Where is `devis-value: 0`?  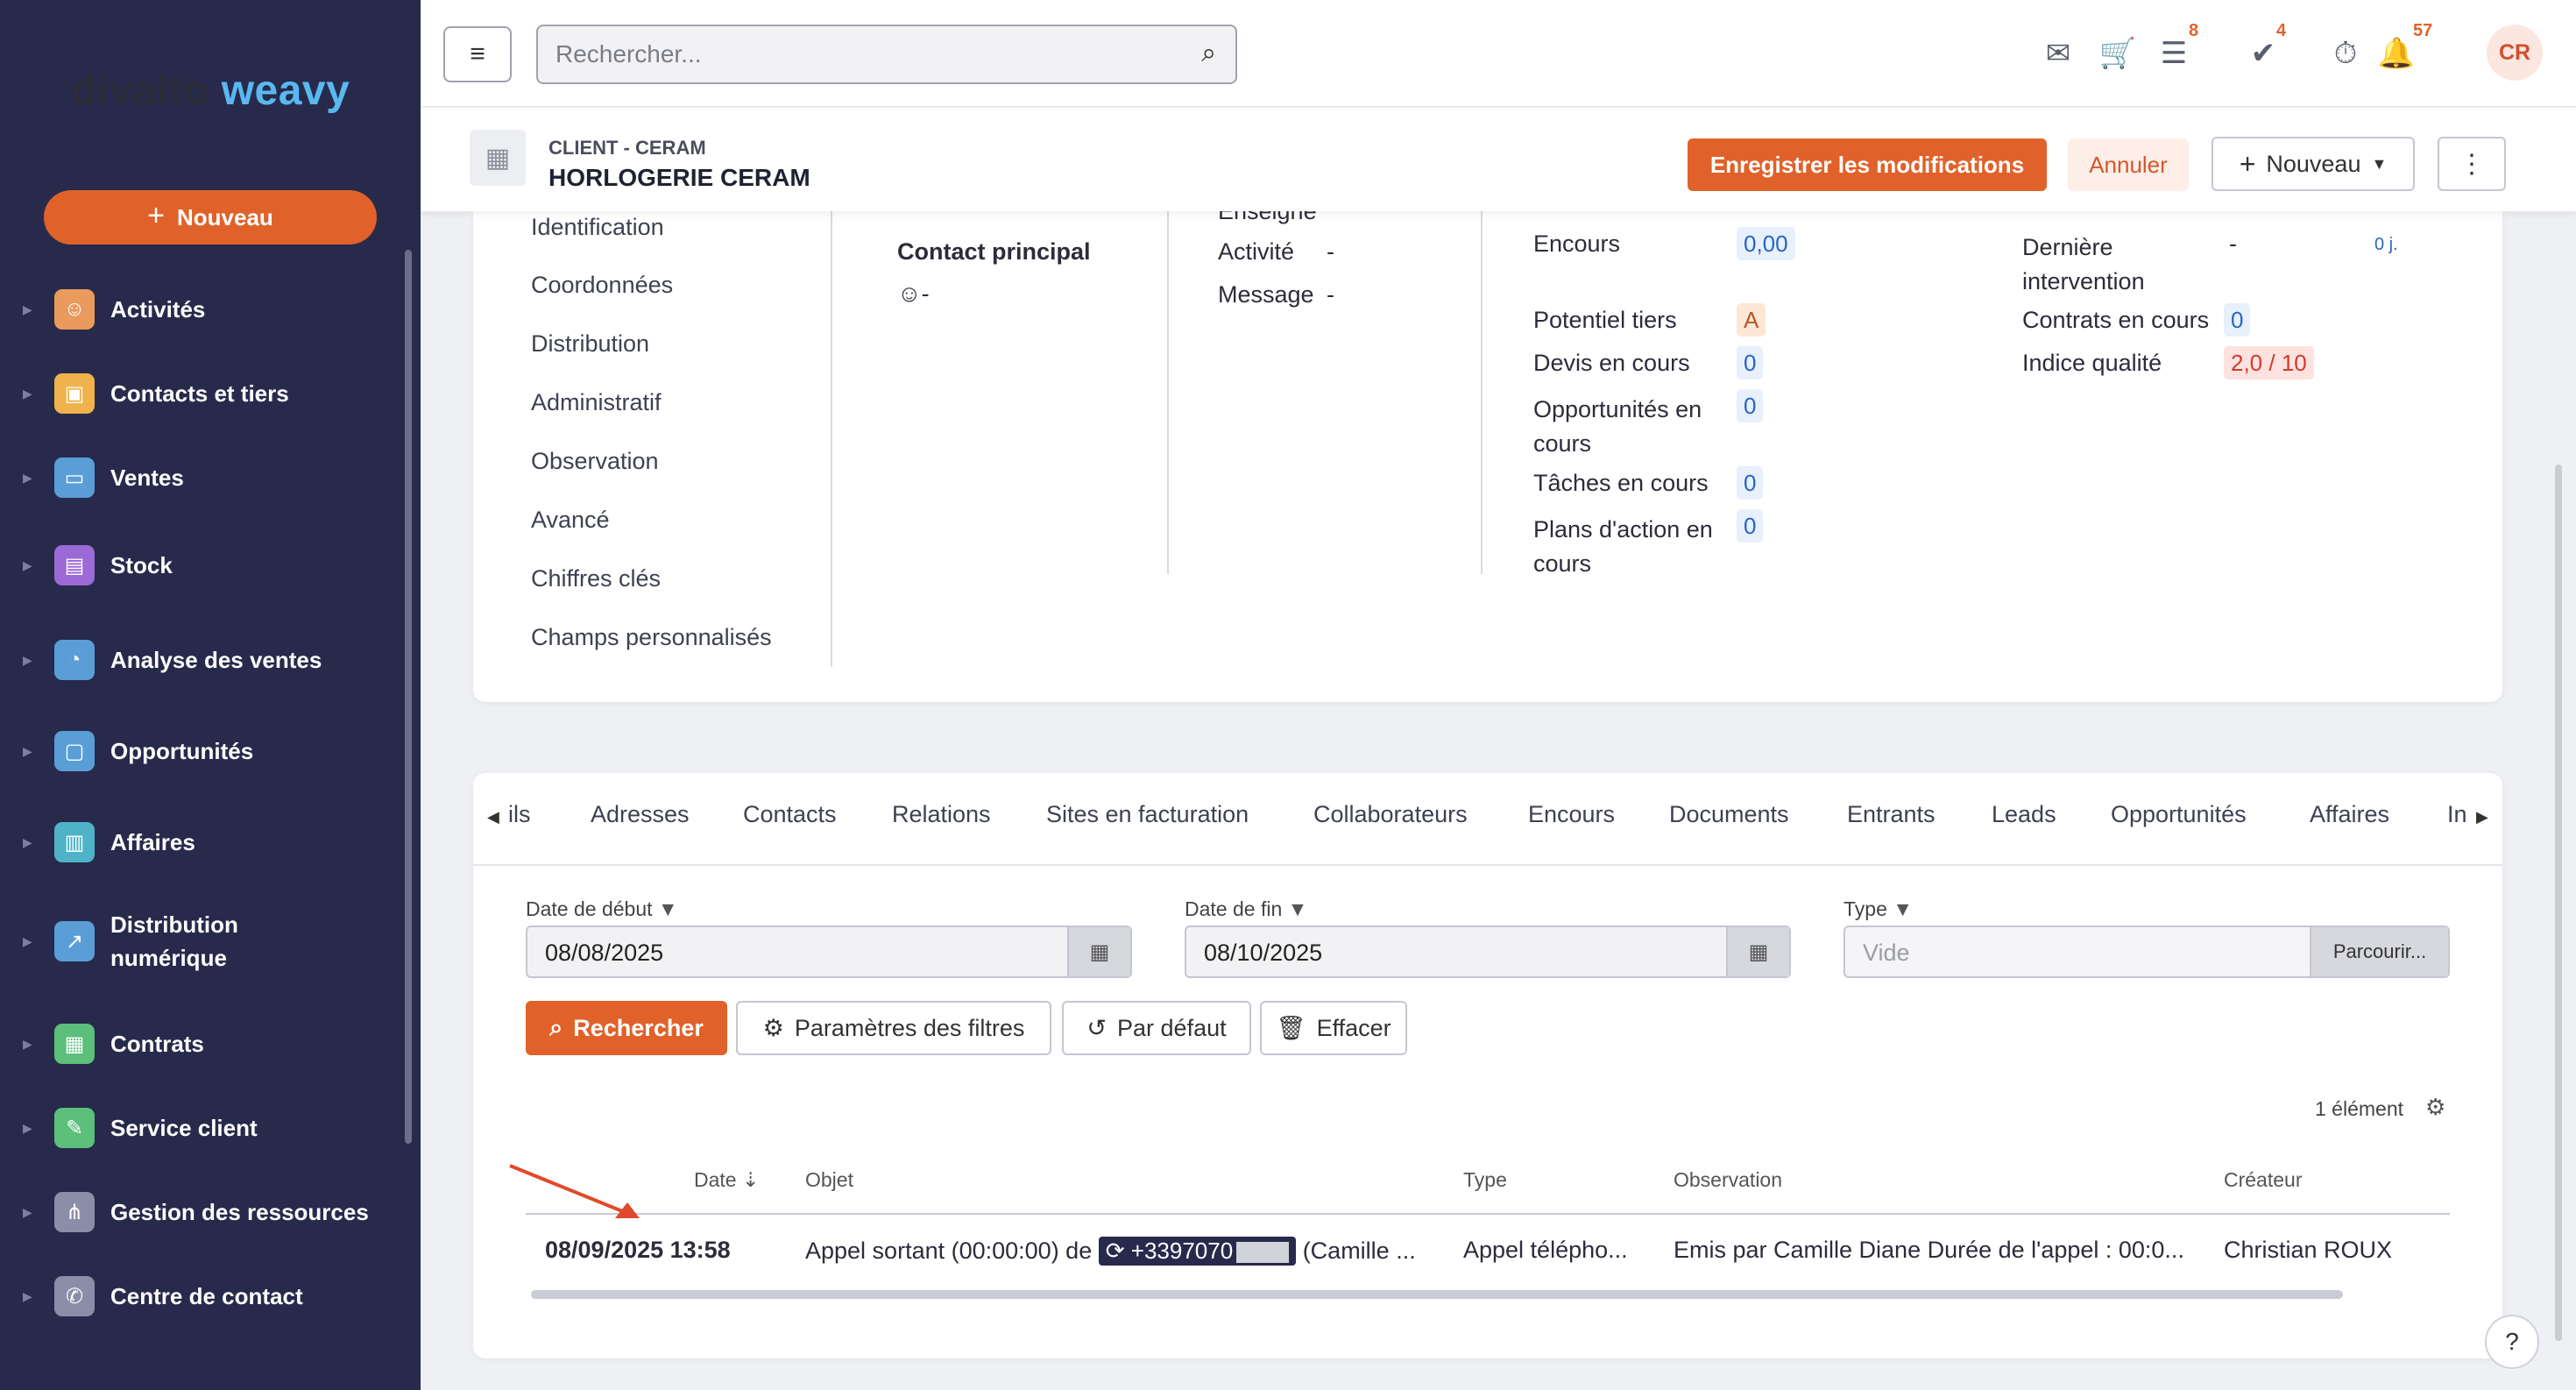
devis-value: 0 is located at coordinates (1750, 362).